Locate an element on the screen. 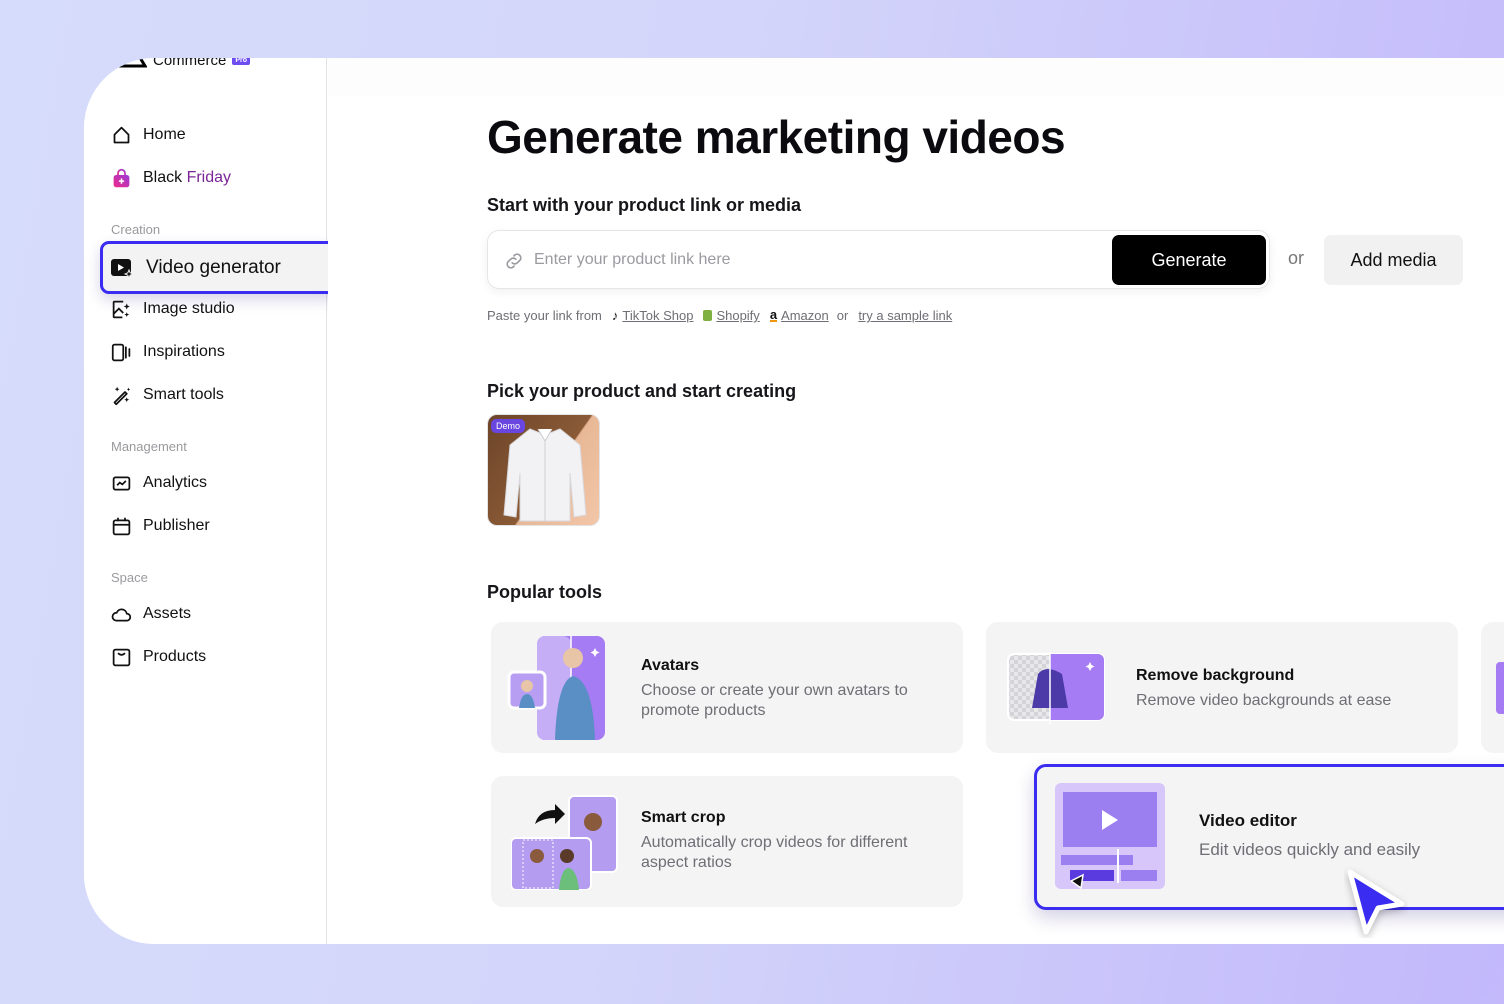 The image size is (1504, 1004). demo-badge: Demo is located at coordinates (508, 426).